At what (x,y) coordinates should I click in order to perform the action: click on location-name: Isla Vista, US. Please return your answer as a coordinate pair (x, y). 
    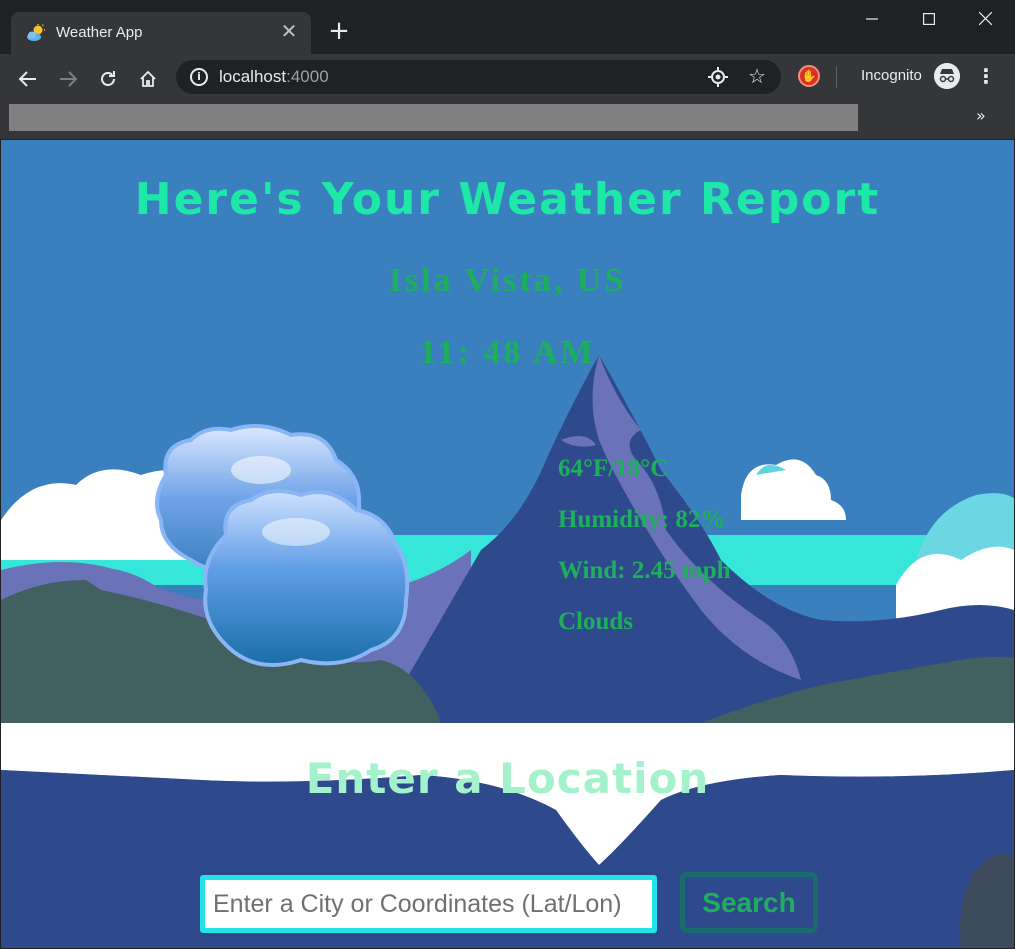
    Looking at the image, I should click on (507, 280).